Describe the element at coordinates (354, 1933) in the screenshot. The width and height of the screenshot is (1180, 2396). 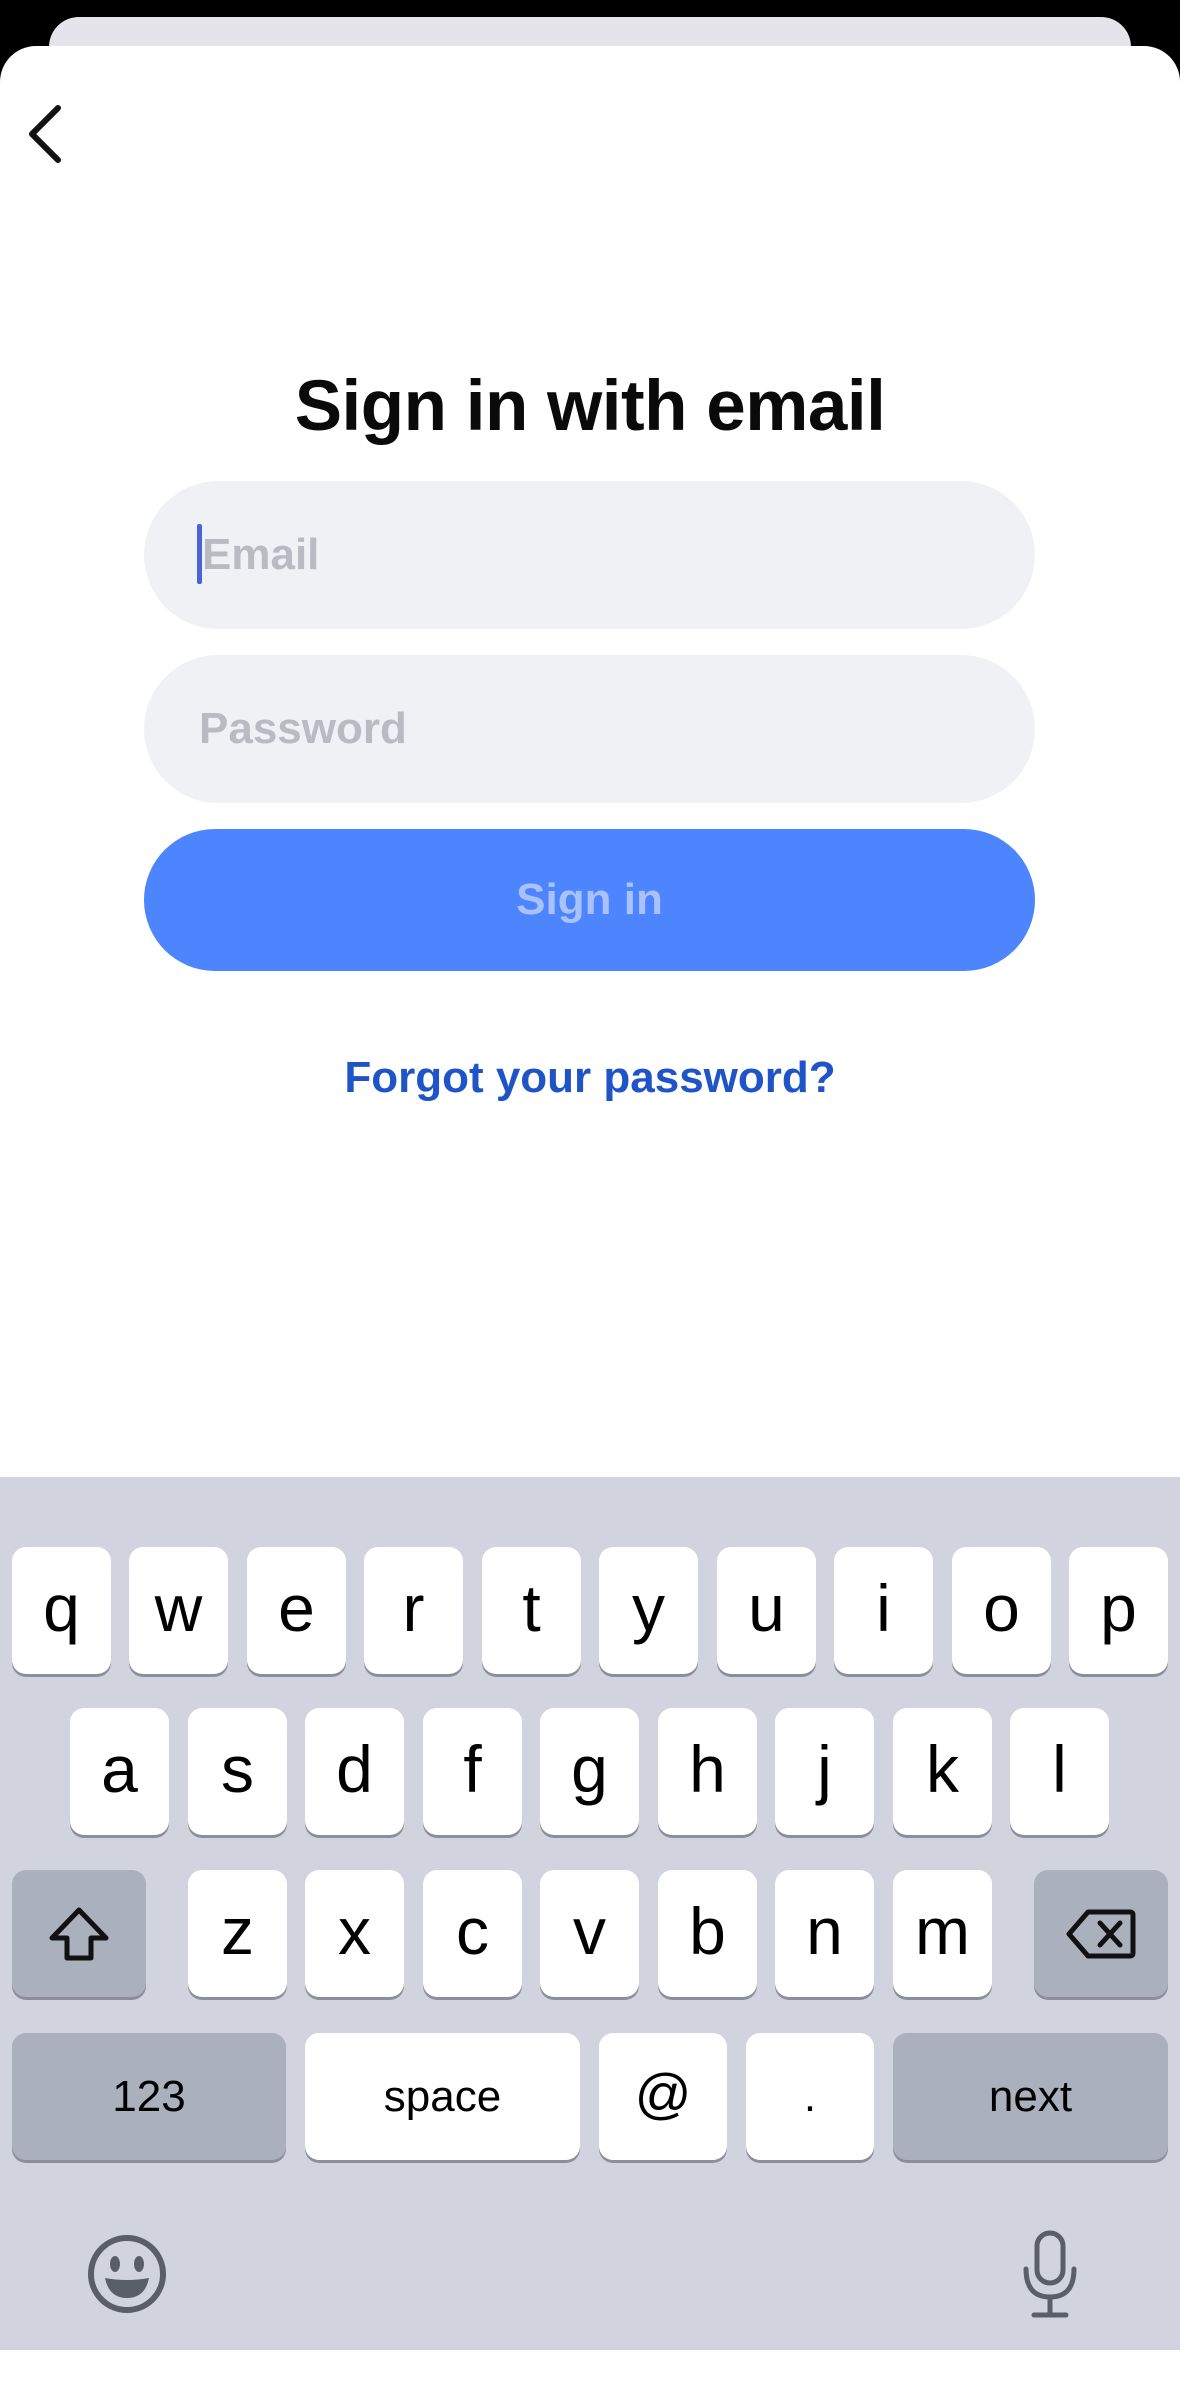
I see `key-x: x` at that location.